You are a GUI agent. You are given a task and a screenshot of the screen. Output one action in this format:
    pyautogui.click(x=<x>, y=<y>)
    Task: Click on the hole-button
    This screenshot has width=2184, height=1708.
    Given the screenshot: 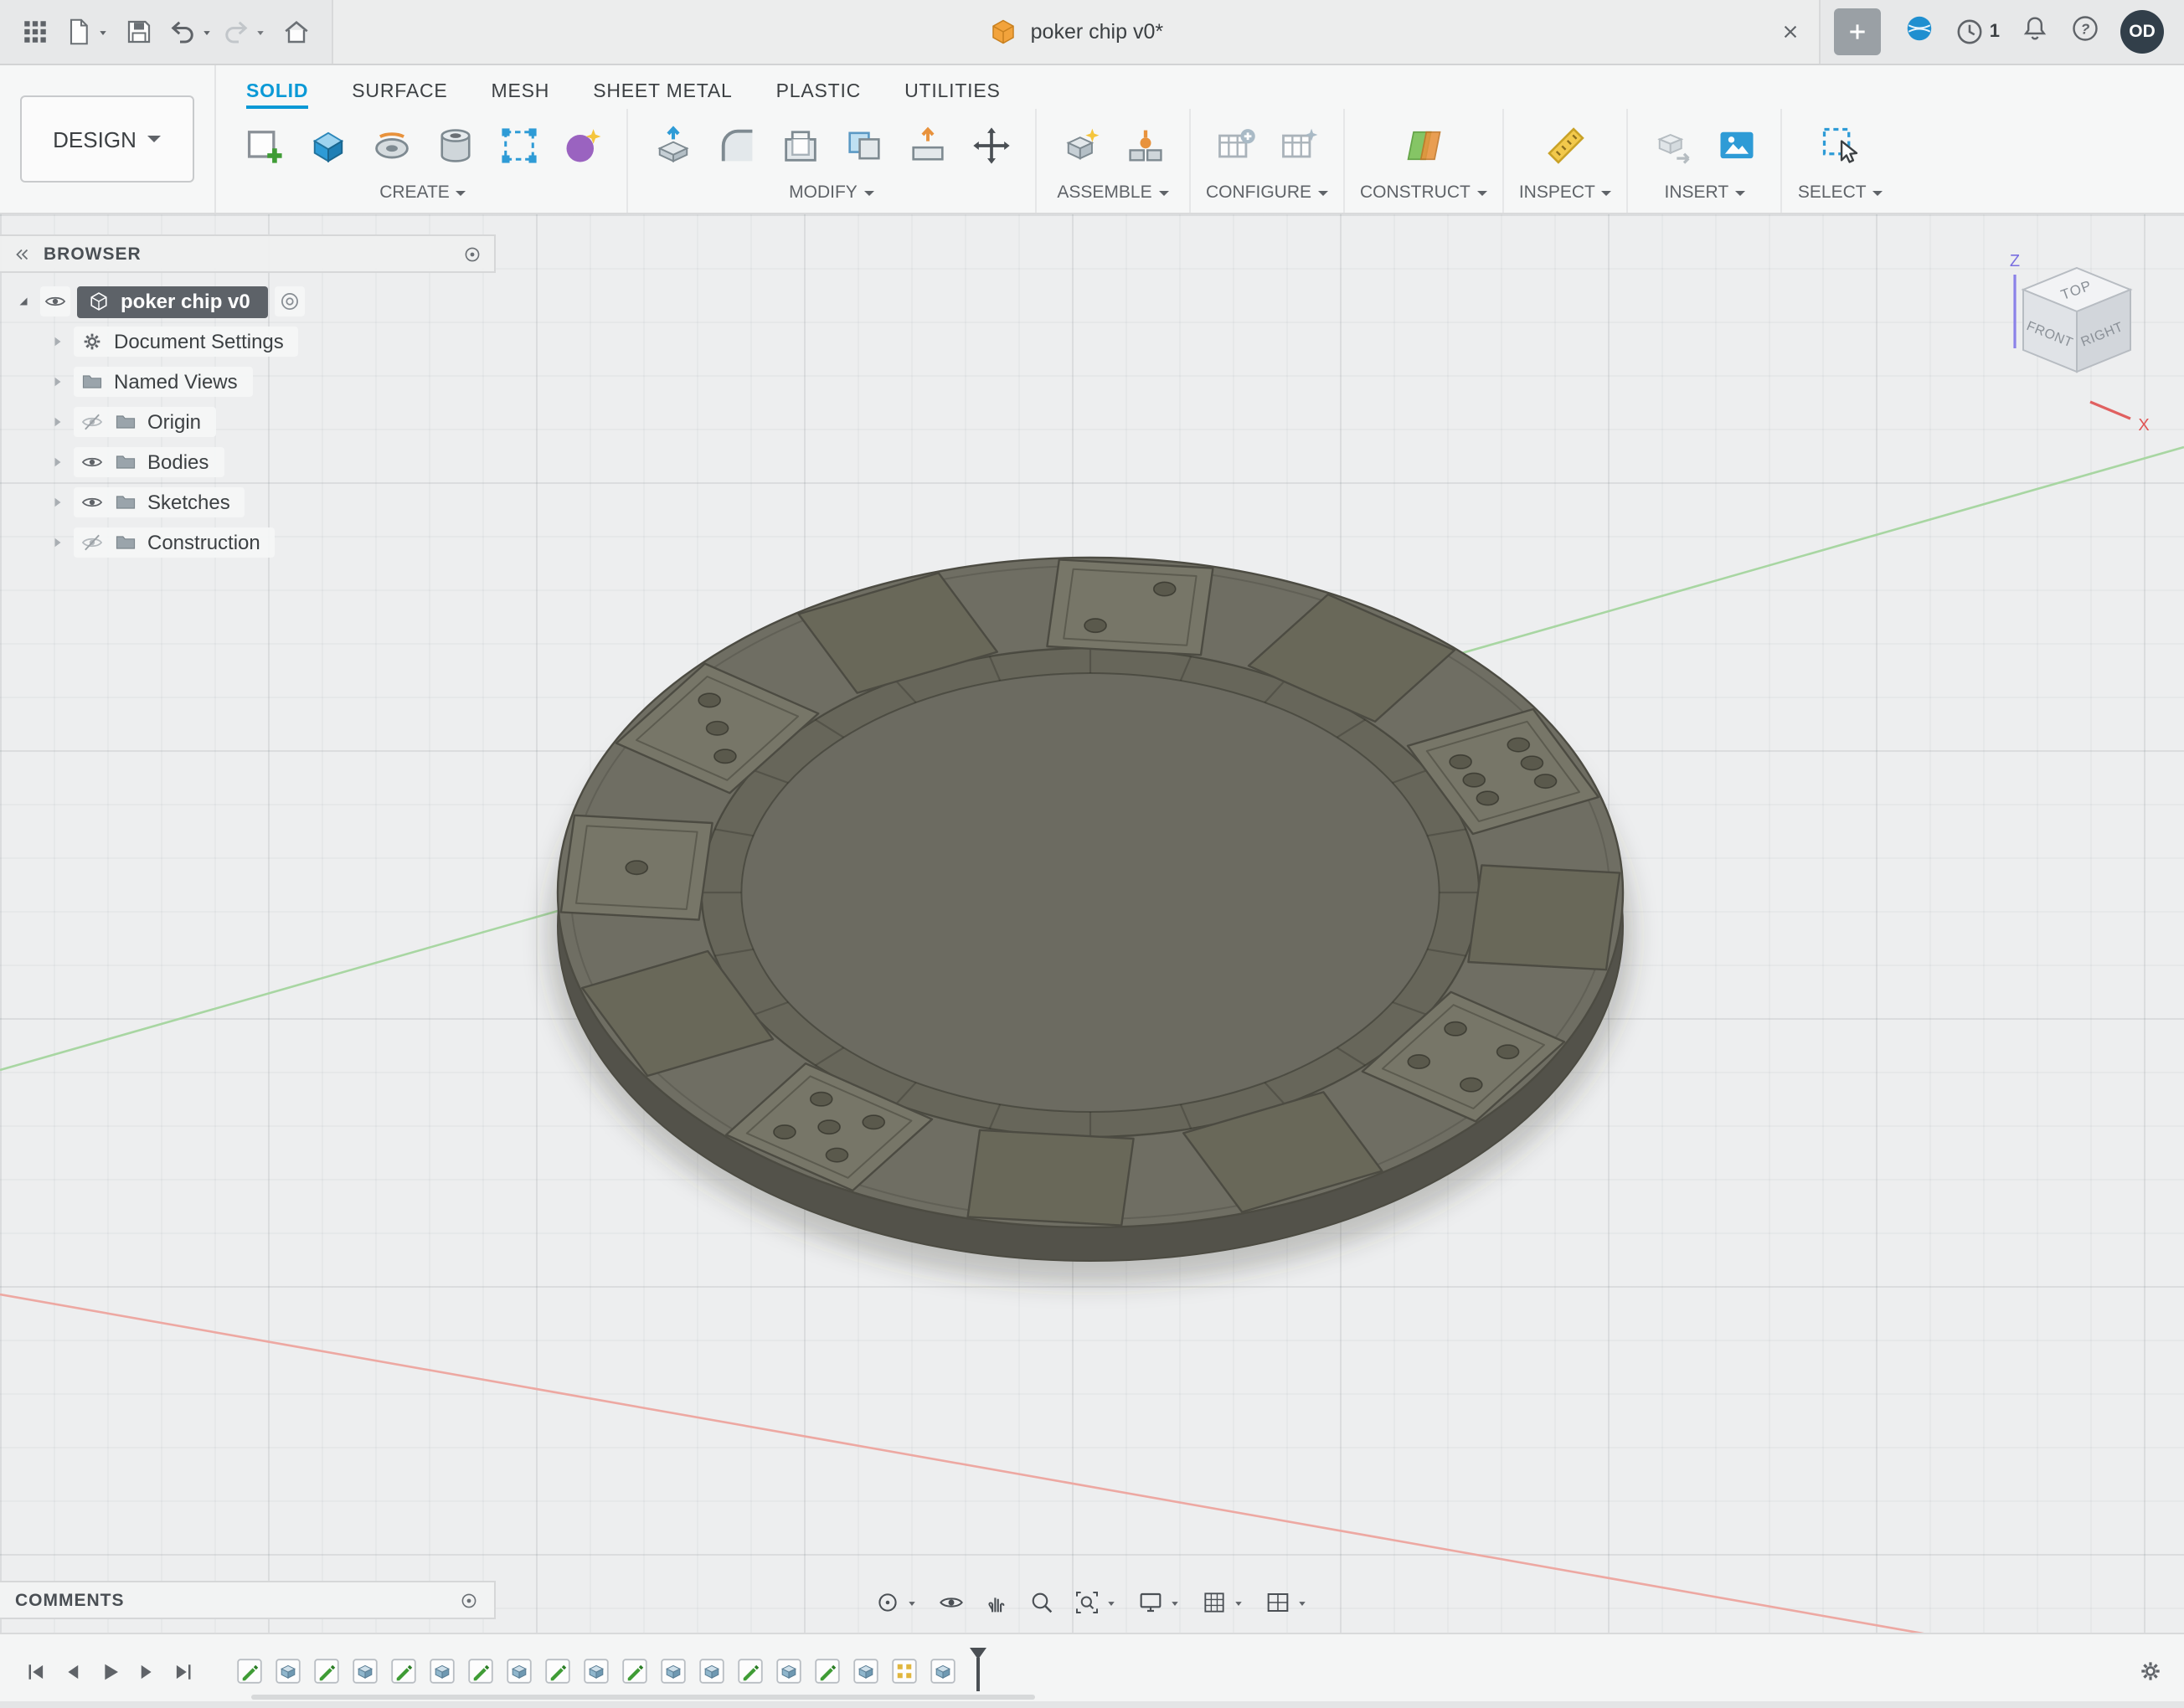 What is the action you would take?
    pyautogui.click(x=454, y=145)
    